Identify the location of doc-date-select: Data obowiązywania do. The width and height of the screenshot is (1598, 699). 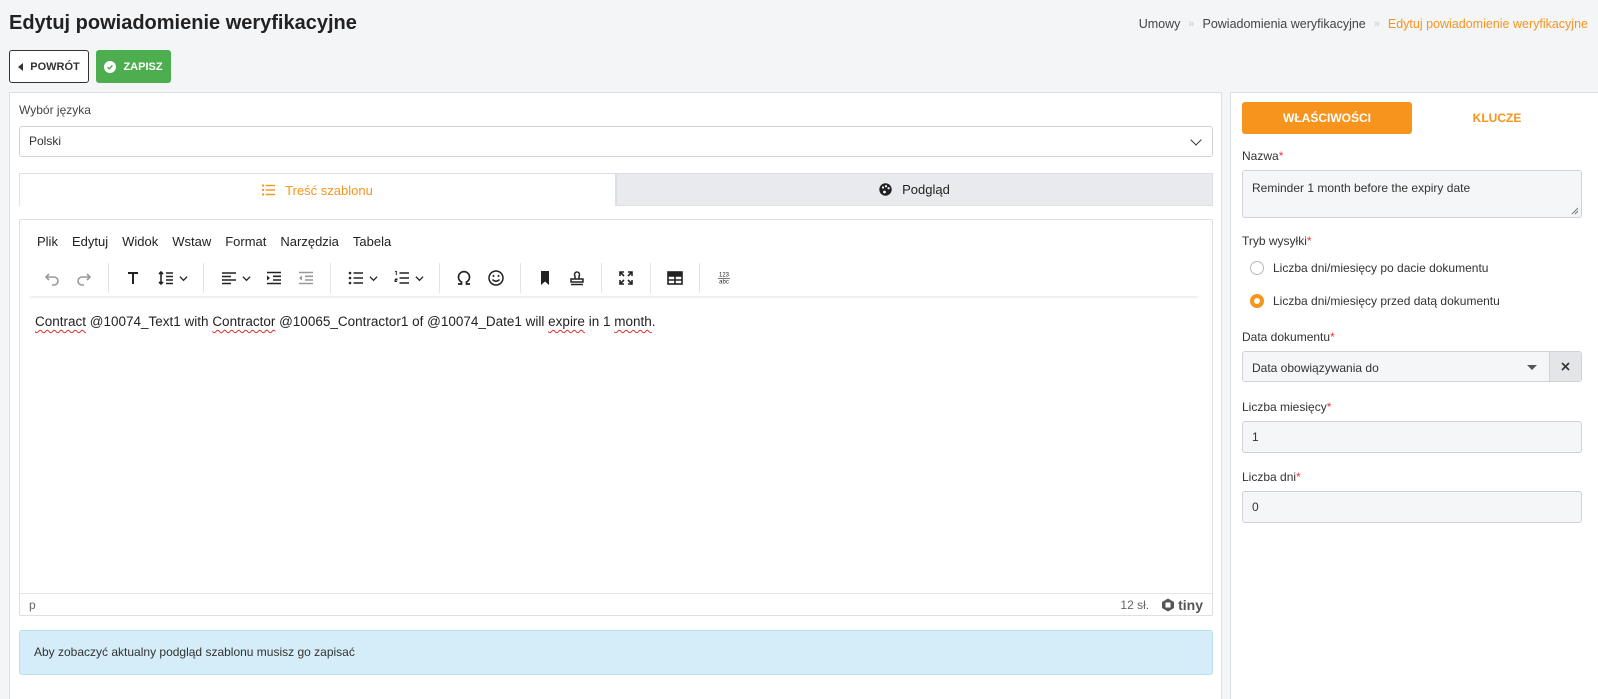
(1412, 366).